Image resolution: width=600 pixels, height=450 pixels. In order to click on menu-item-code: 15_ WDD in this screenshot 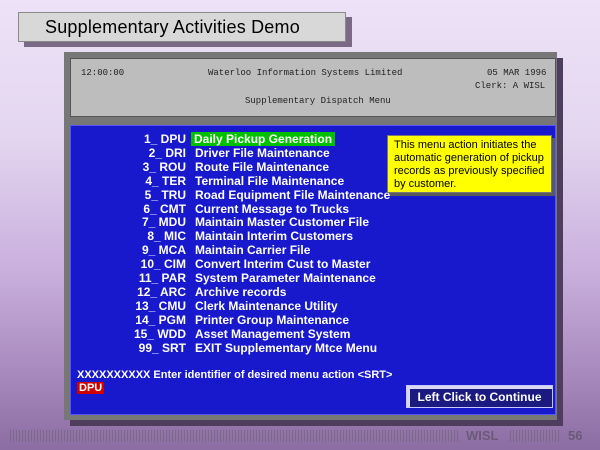, I will do `click(159, 333)`.